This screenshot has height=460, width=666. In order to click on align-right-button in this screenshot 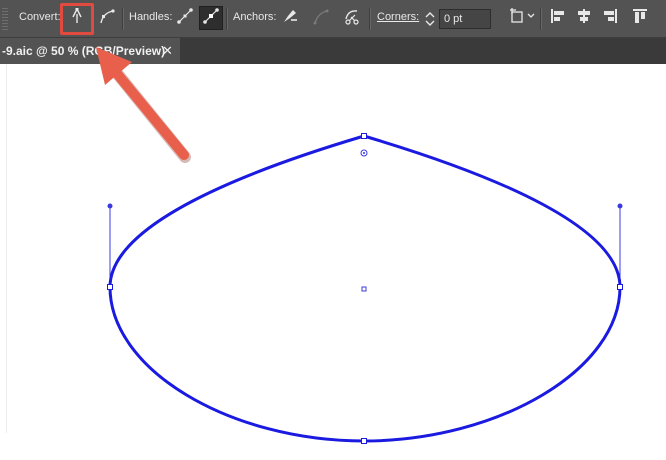, I will do `click(610, 18)`.